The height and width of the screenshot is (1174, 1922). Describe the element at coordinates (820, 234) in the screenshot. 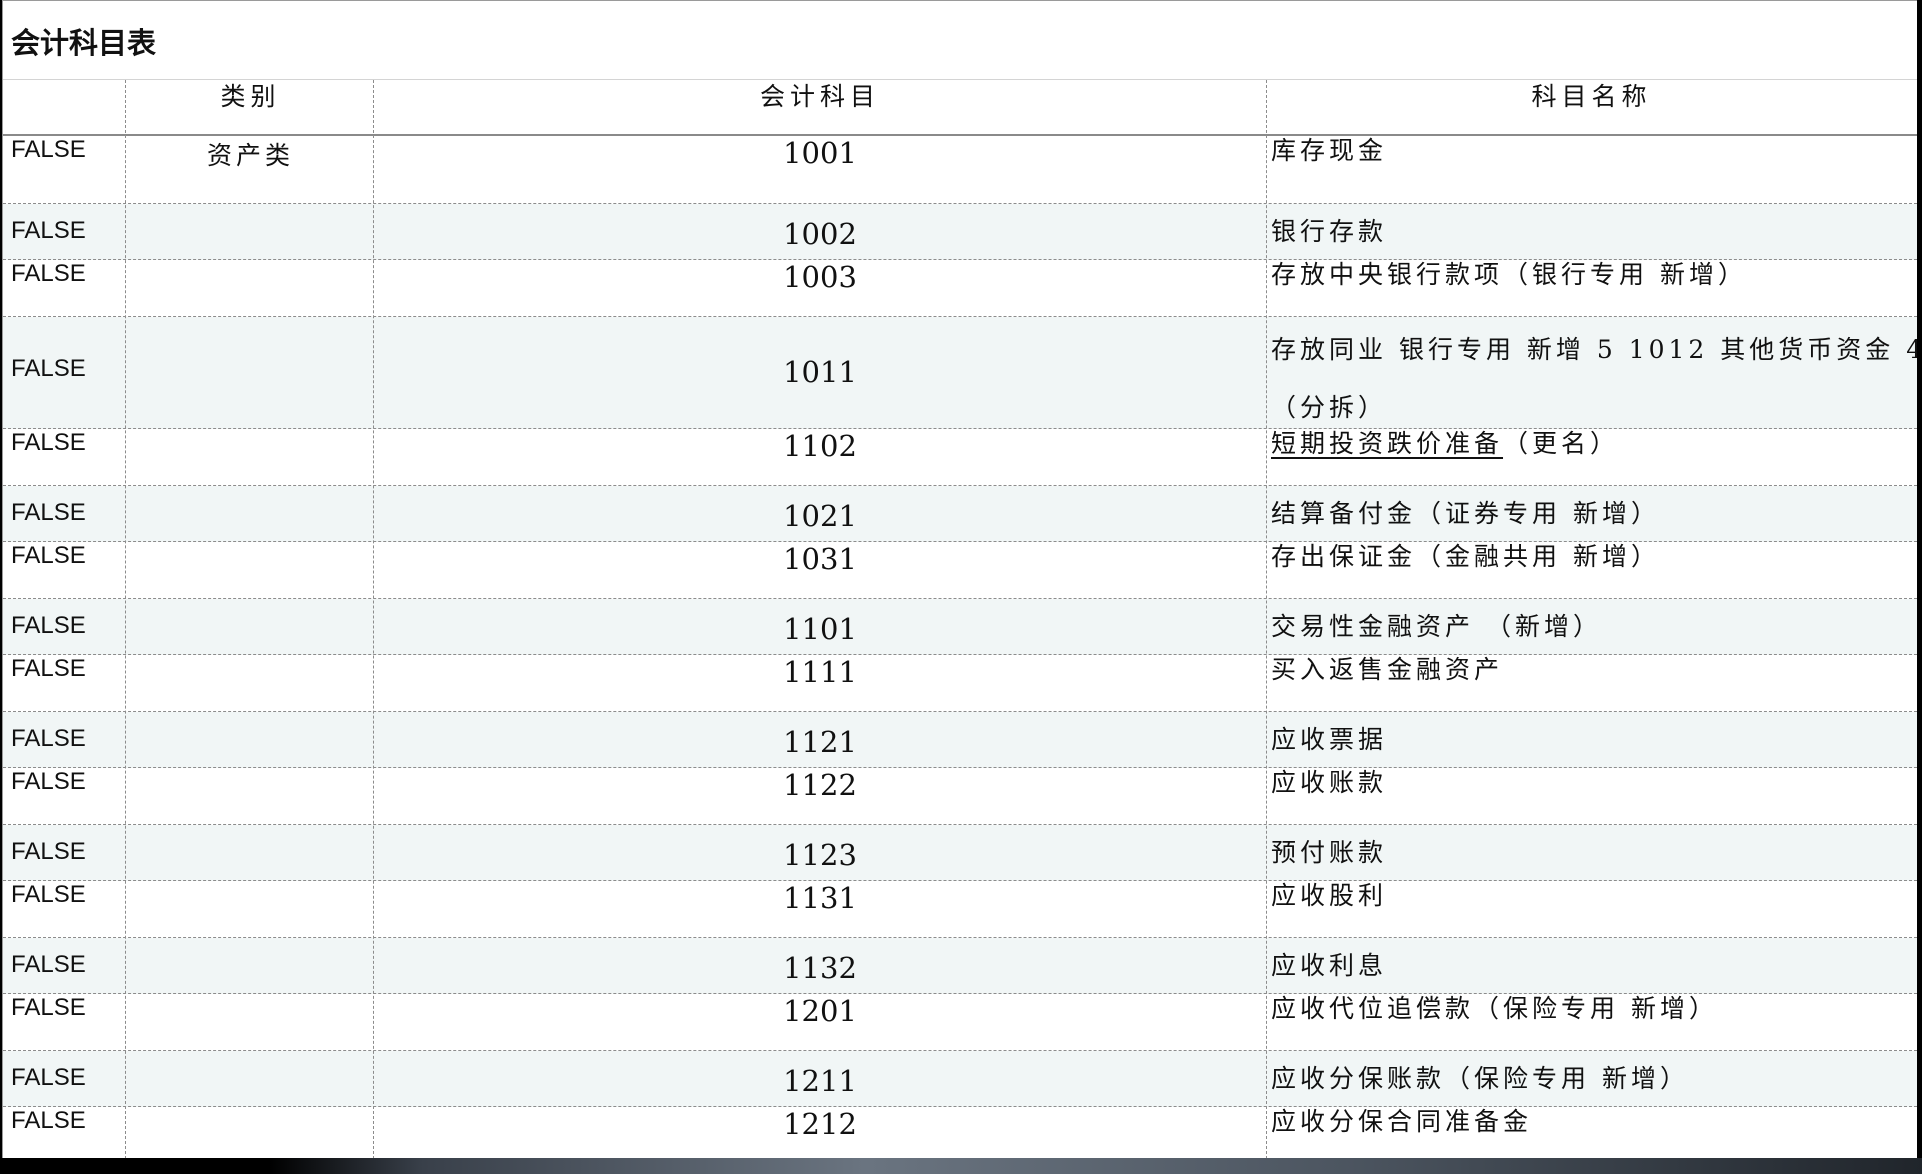

I see `account-code-cell: 1002` at that location.